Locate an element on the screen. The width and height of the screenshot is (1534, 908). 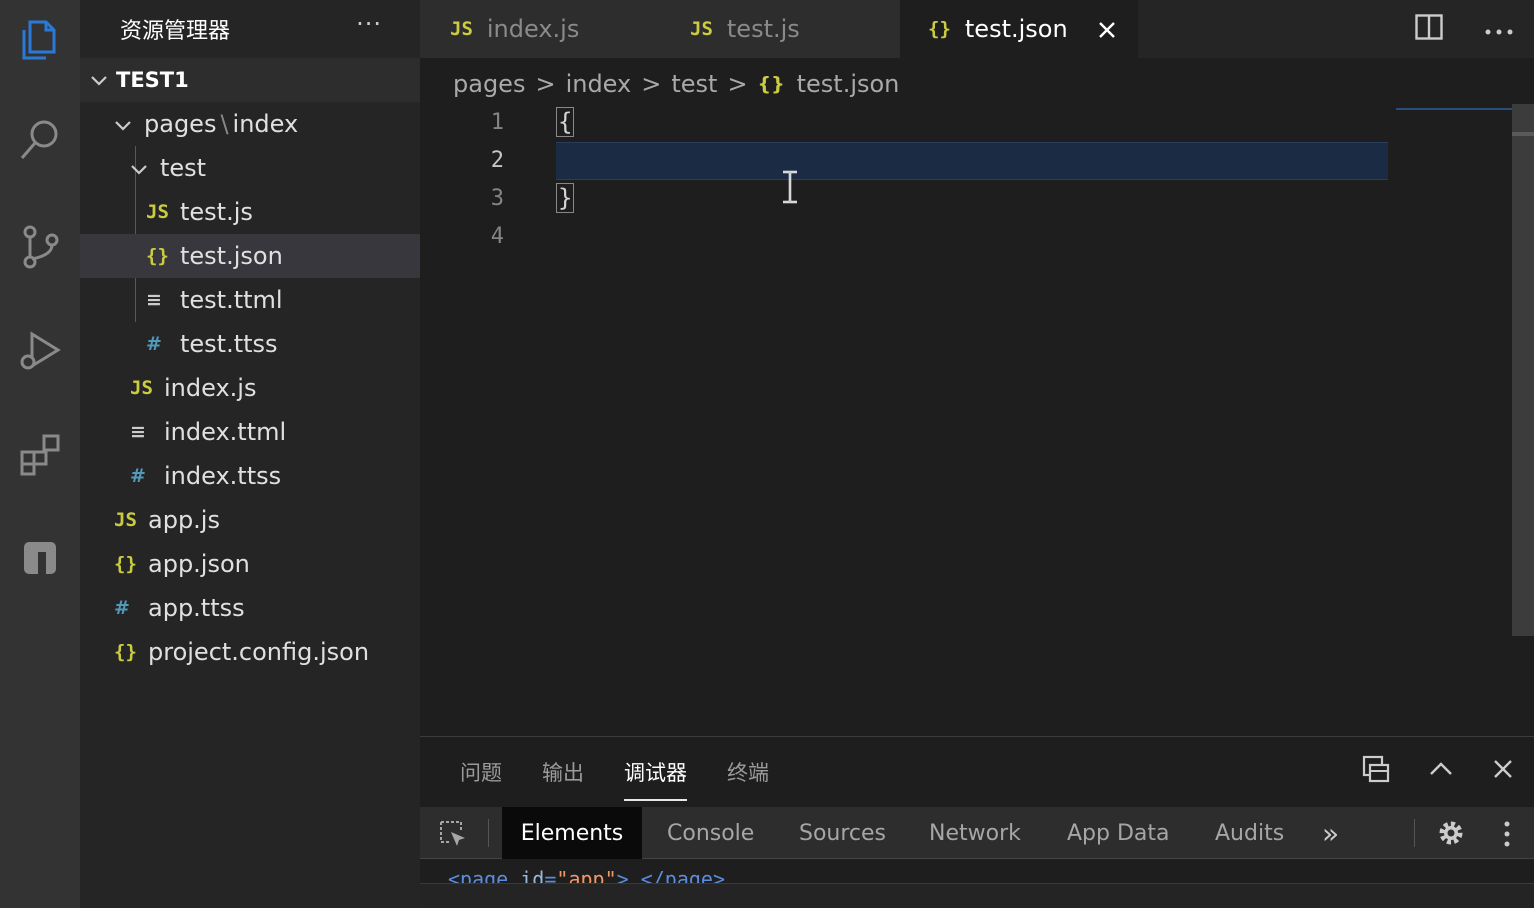
tab-index-js: JS index.js is located at coordinates (540, 29).